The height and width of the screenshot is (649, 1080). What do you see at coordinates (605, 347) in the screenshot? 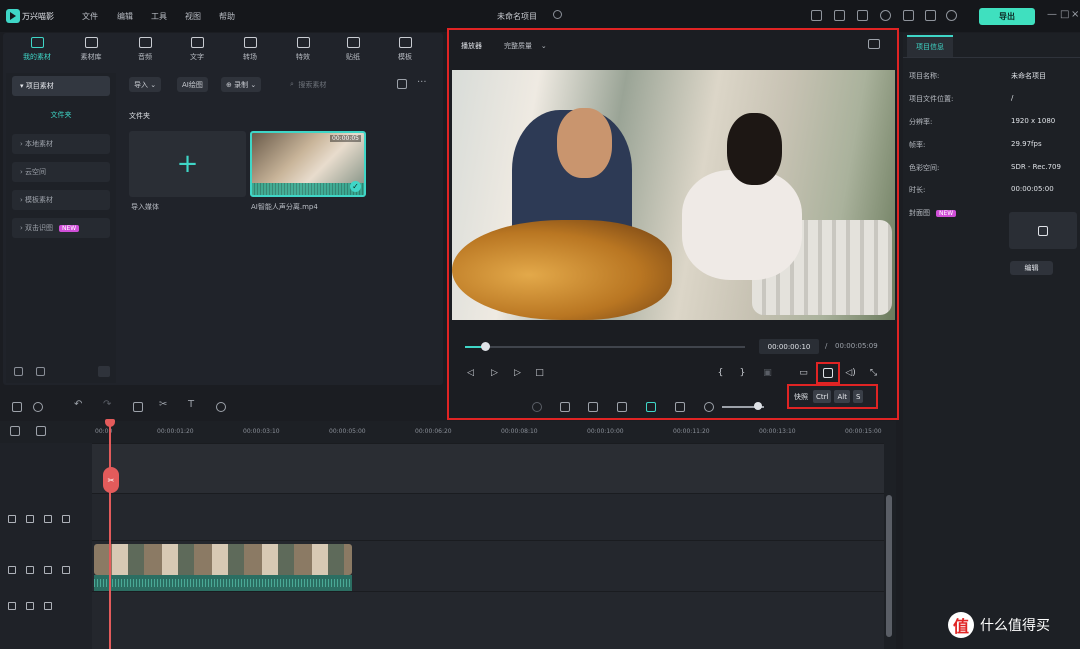
I see `progress-track` at bounding box center [605, 347].